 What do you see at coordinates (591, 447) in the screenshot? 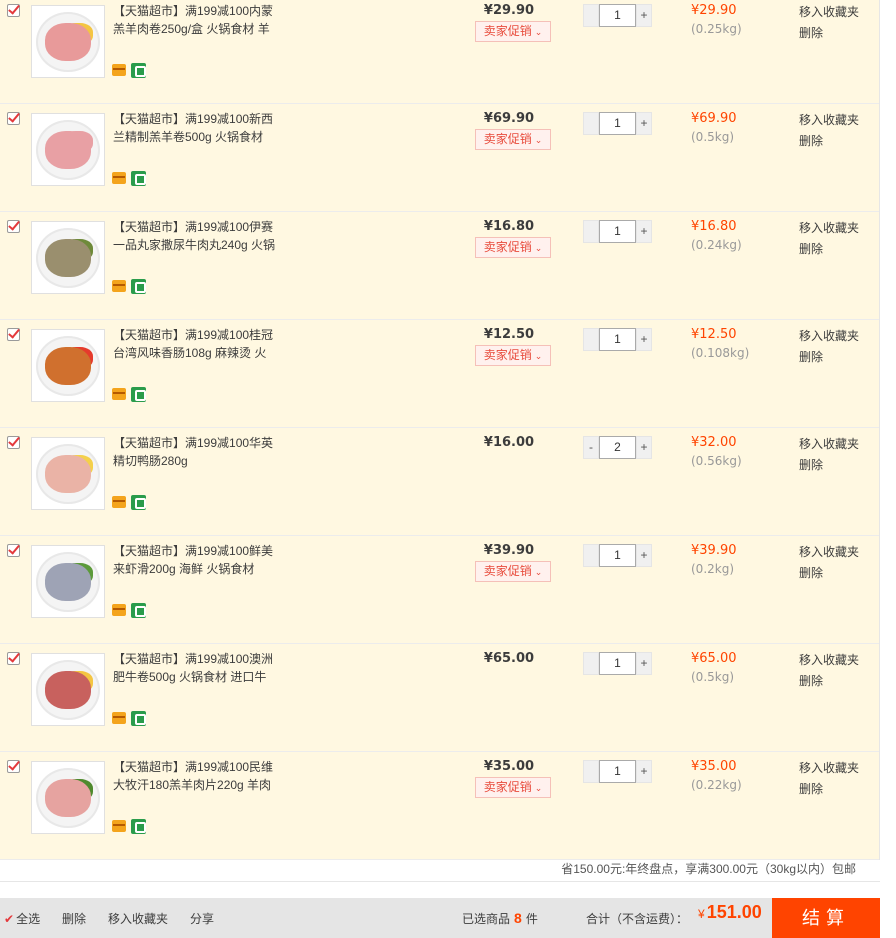
I see `quantity-decrease-button: -` at bounding box center [591, 447].